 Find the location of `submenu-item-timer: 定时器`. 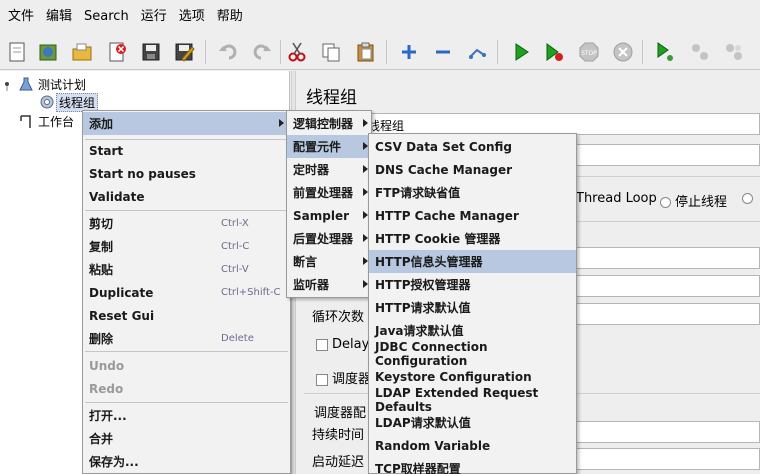

submenu-item-timer: 定时器 is located at coordinates (329, 169).